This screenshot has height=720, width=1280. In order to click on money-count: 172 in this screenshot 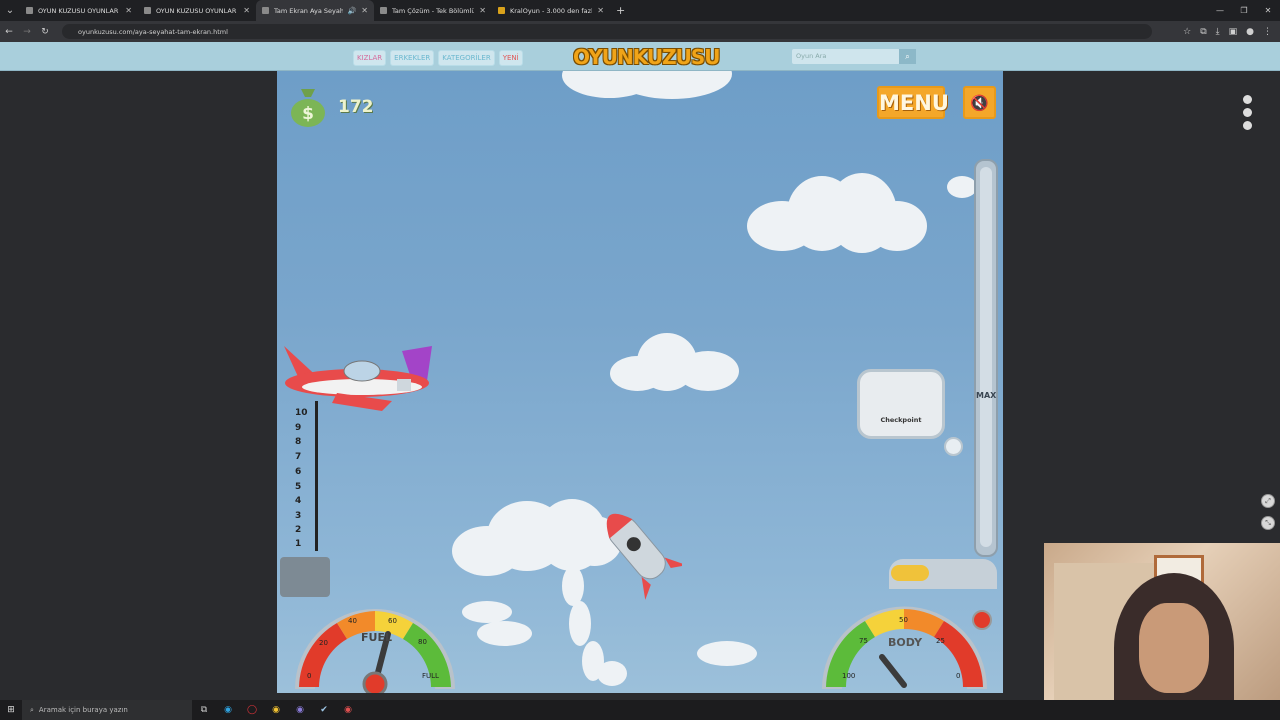, I will do `click(356, 107)`.